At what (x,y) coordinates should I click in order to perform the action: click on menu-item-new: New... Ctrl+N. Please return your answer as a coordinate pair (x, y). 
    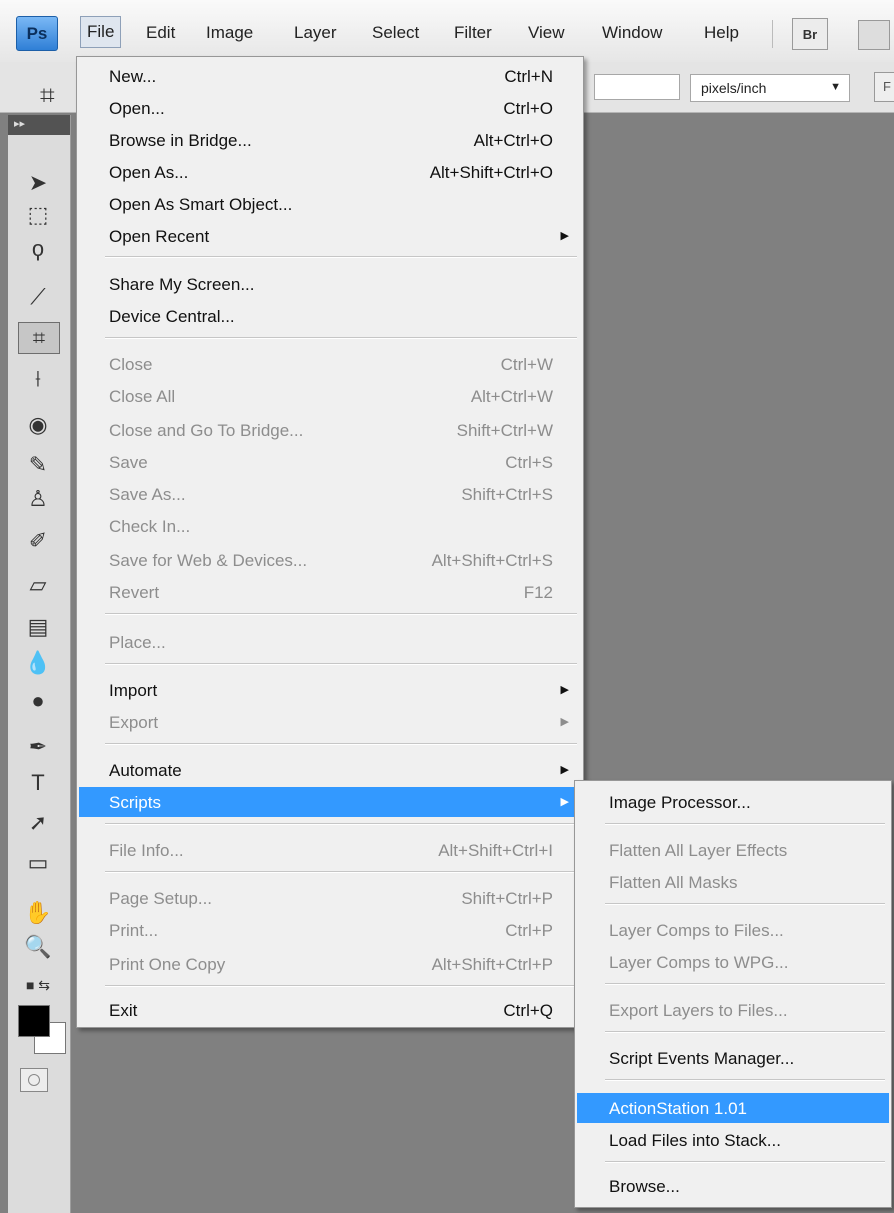
    Looking at the image, I should click on (330, 76).